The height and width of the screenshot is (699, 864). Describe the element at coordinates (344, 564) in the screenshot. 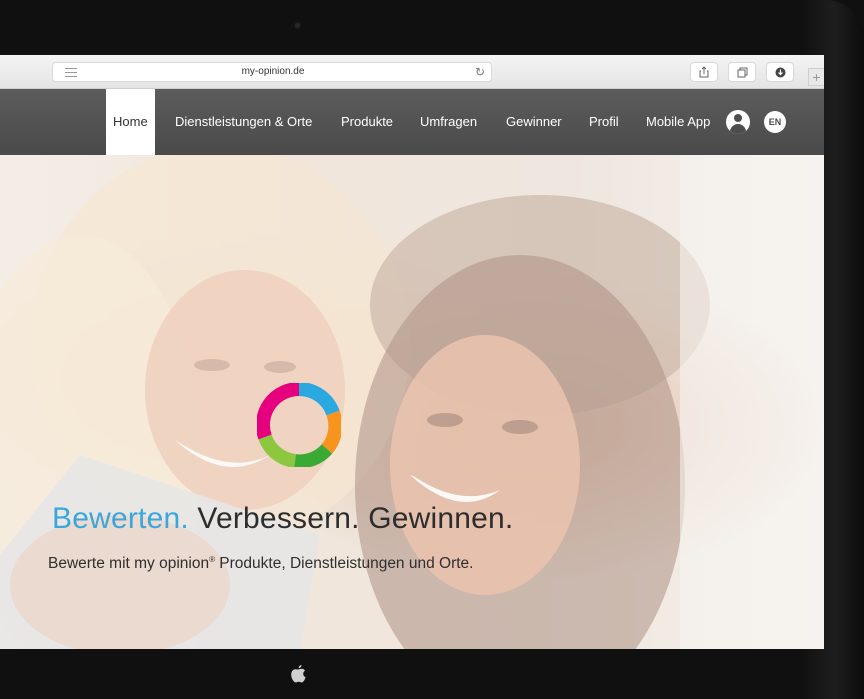

I see `subline-after: Produkte, Dienstleistungen und Orte.` at that location.